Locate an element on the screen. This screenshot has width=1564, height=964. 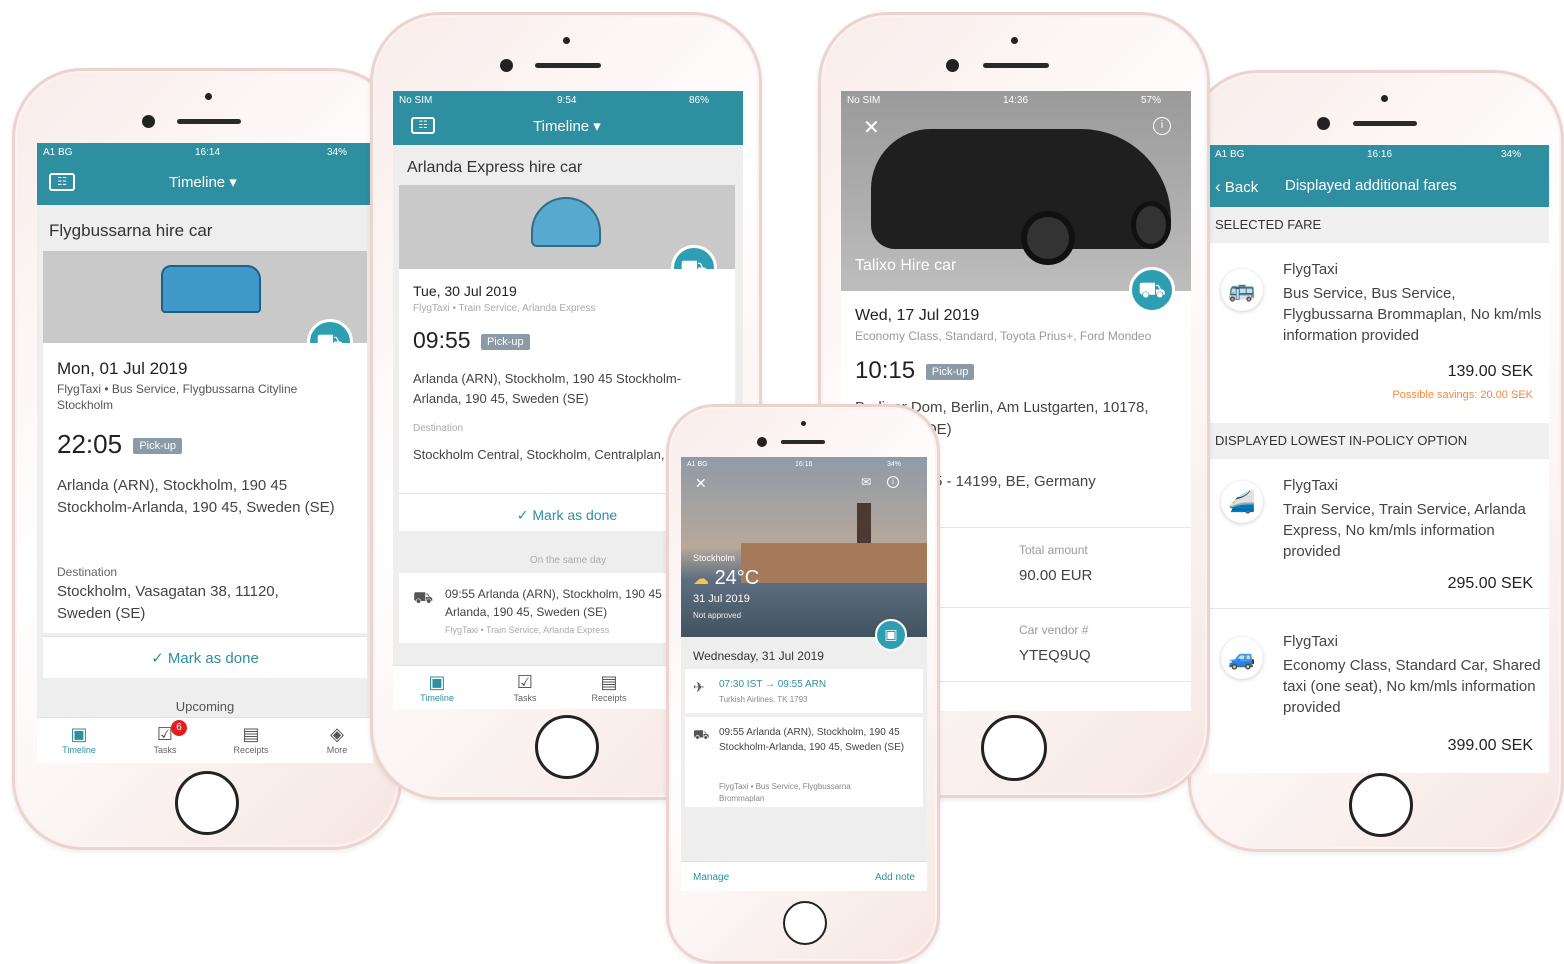
mail-icon: ✉ is located at coordinates (866, 482).